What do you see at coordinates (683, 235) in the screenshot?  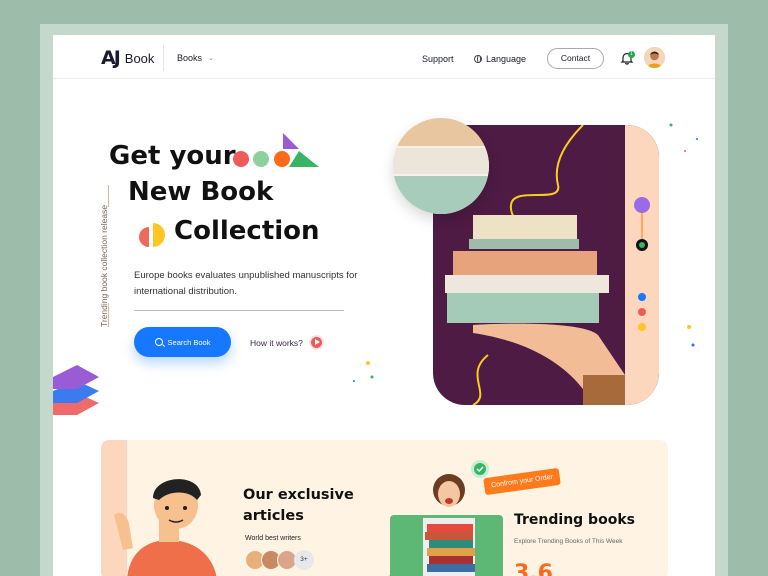 I see `sparkle-decoration-right` at bounding box center [683, 235].